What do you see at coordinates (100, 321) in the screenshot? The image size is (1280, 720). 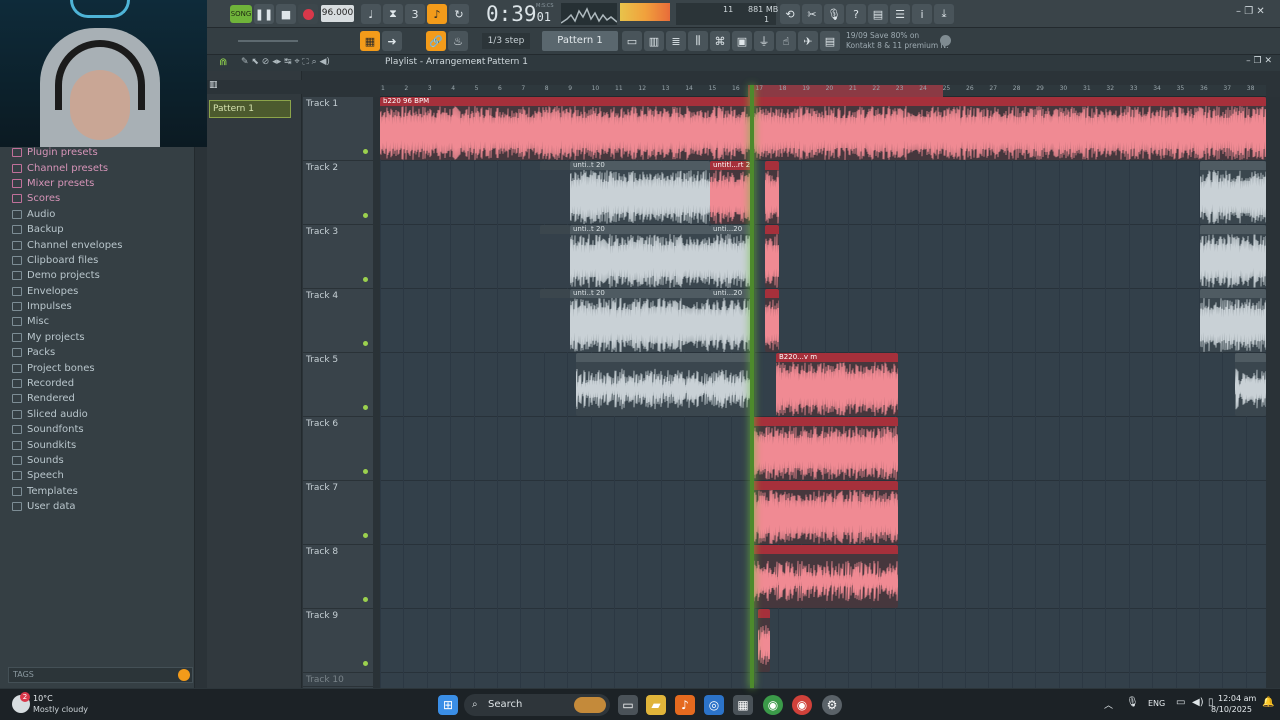 I see `browser-item: Misc` at bounding box center [100, 321].